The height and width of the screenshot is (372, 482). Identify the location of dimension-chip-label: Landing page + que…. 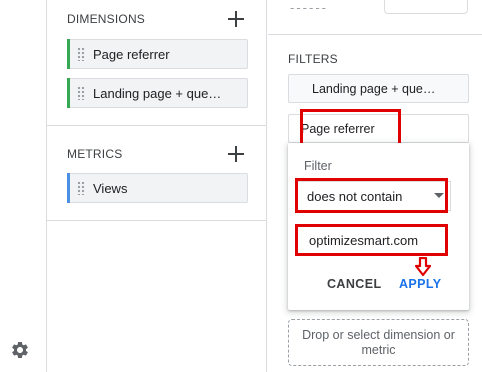
(157, 93).